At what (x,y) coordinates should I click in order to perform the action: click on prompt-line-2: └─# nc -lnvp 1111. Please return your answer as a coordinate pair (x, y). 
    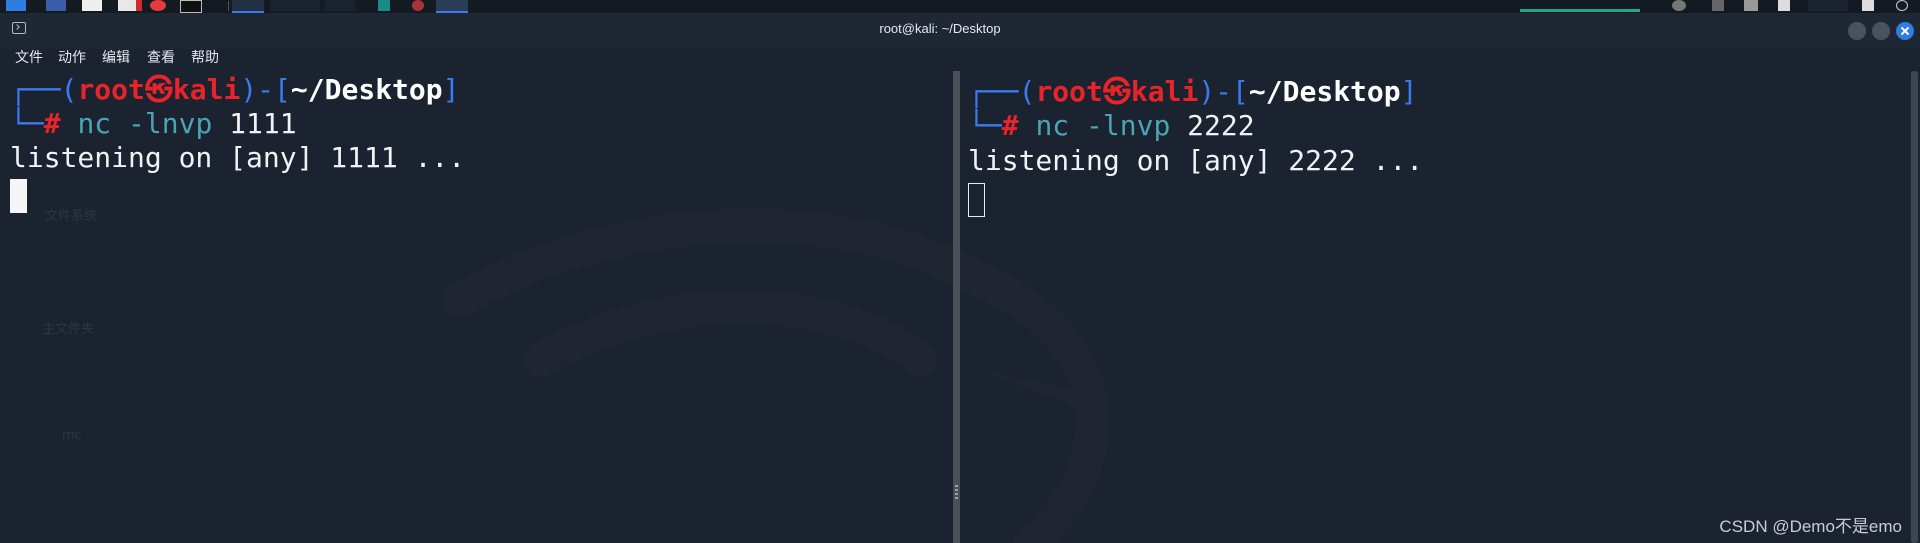
    Looking at the image, I should click on (153, 123).